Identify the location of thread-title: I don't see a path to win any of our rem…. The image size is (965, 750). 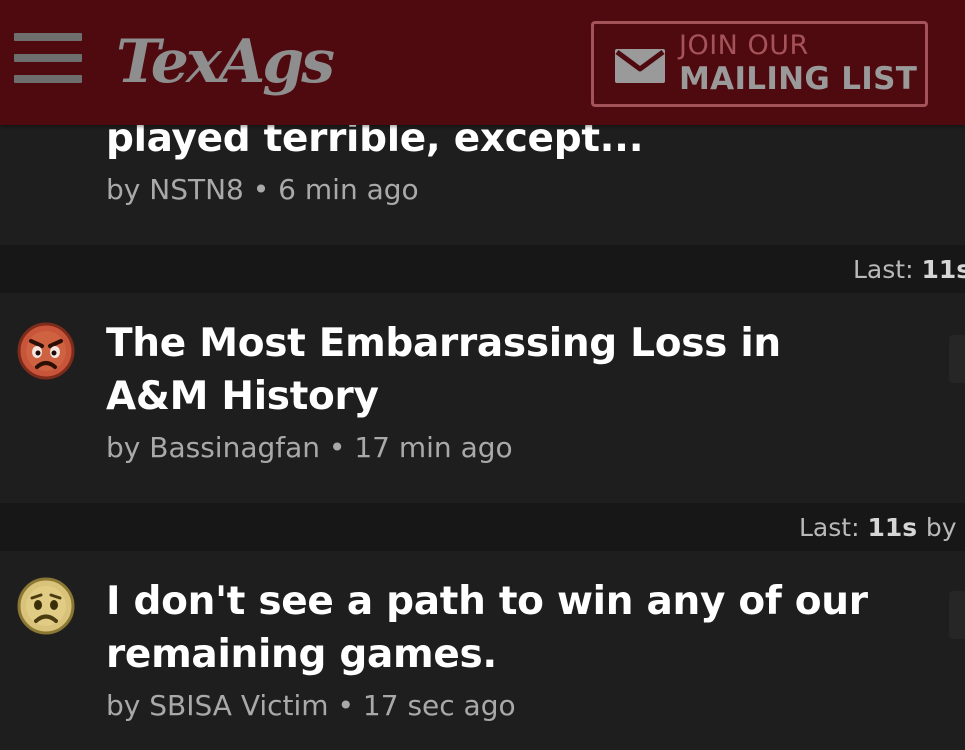
(496, 628).